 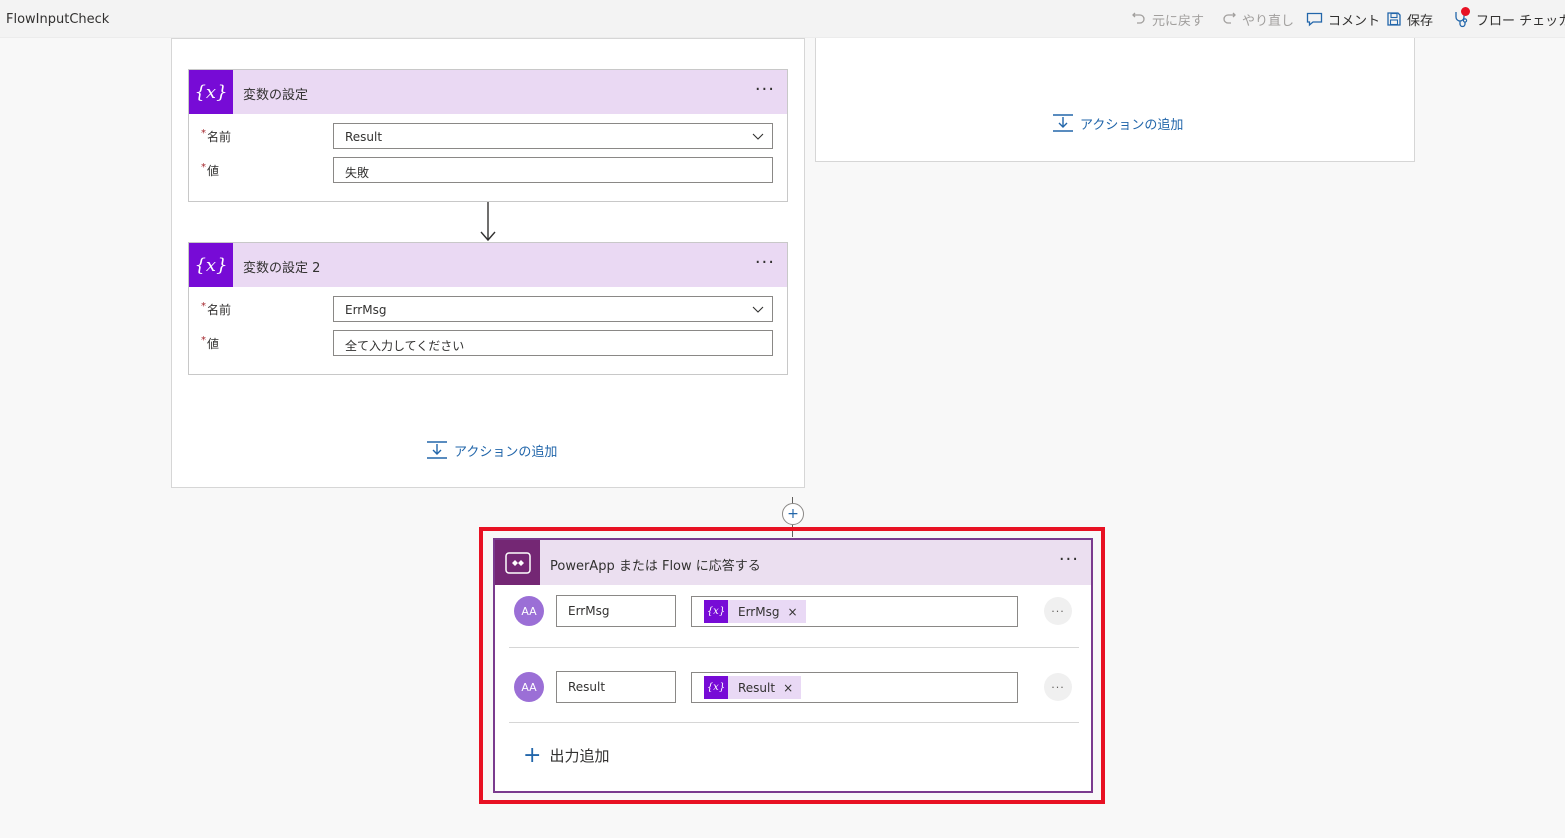 I want to click on right-branch-scope: アクションの追加, so click(x=1115, y=100).